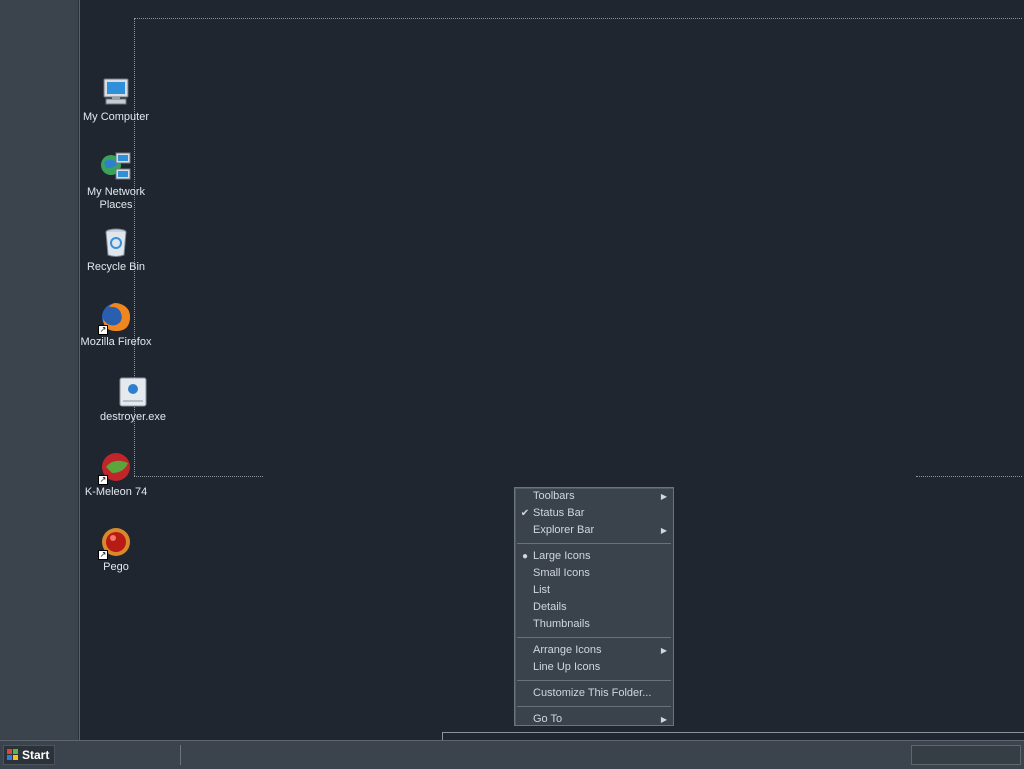  What do you see at coordinates (966, 755) in the screenshot?
I see `system-tray` at bounding box center [966, 755].